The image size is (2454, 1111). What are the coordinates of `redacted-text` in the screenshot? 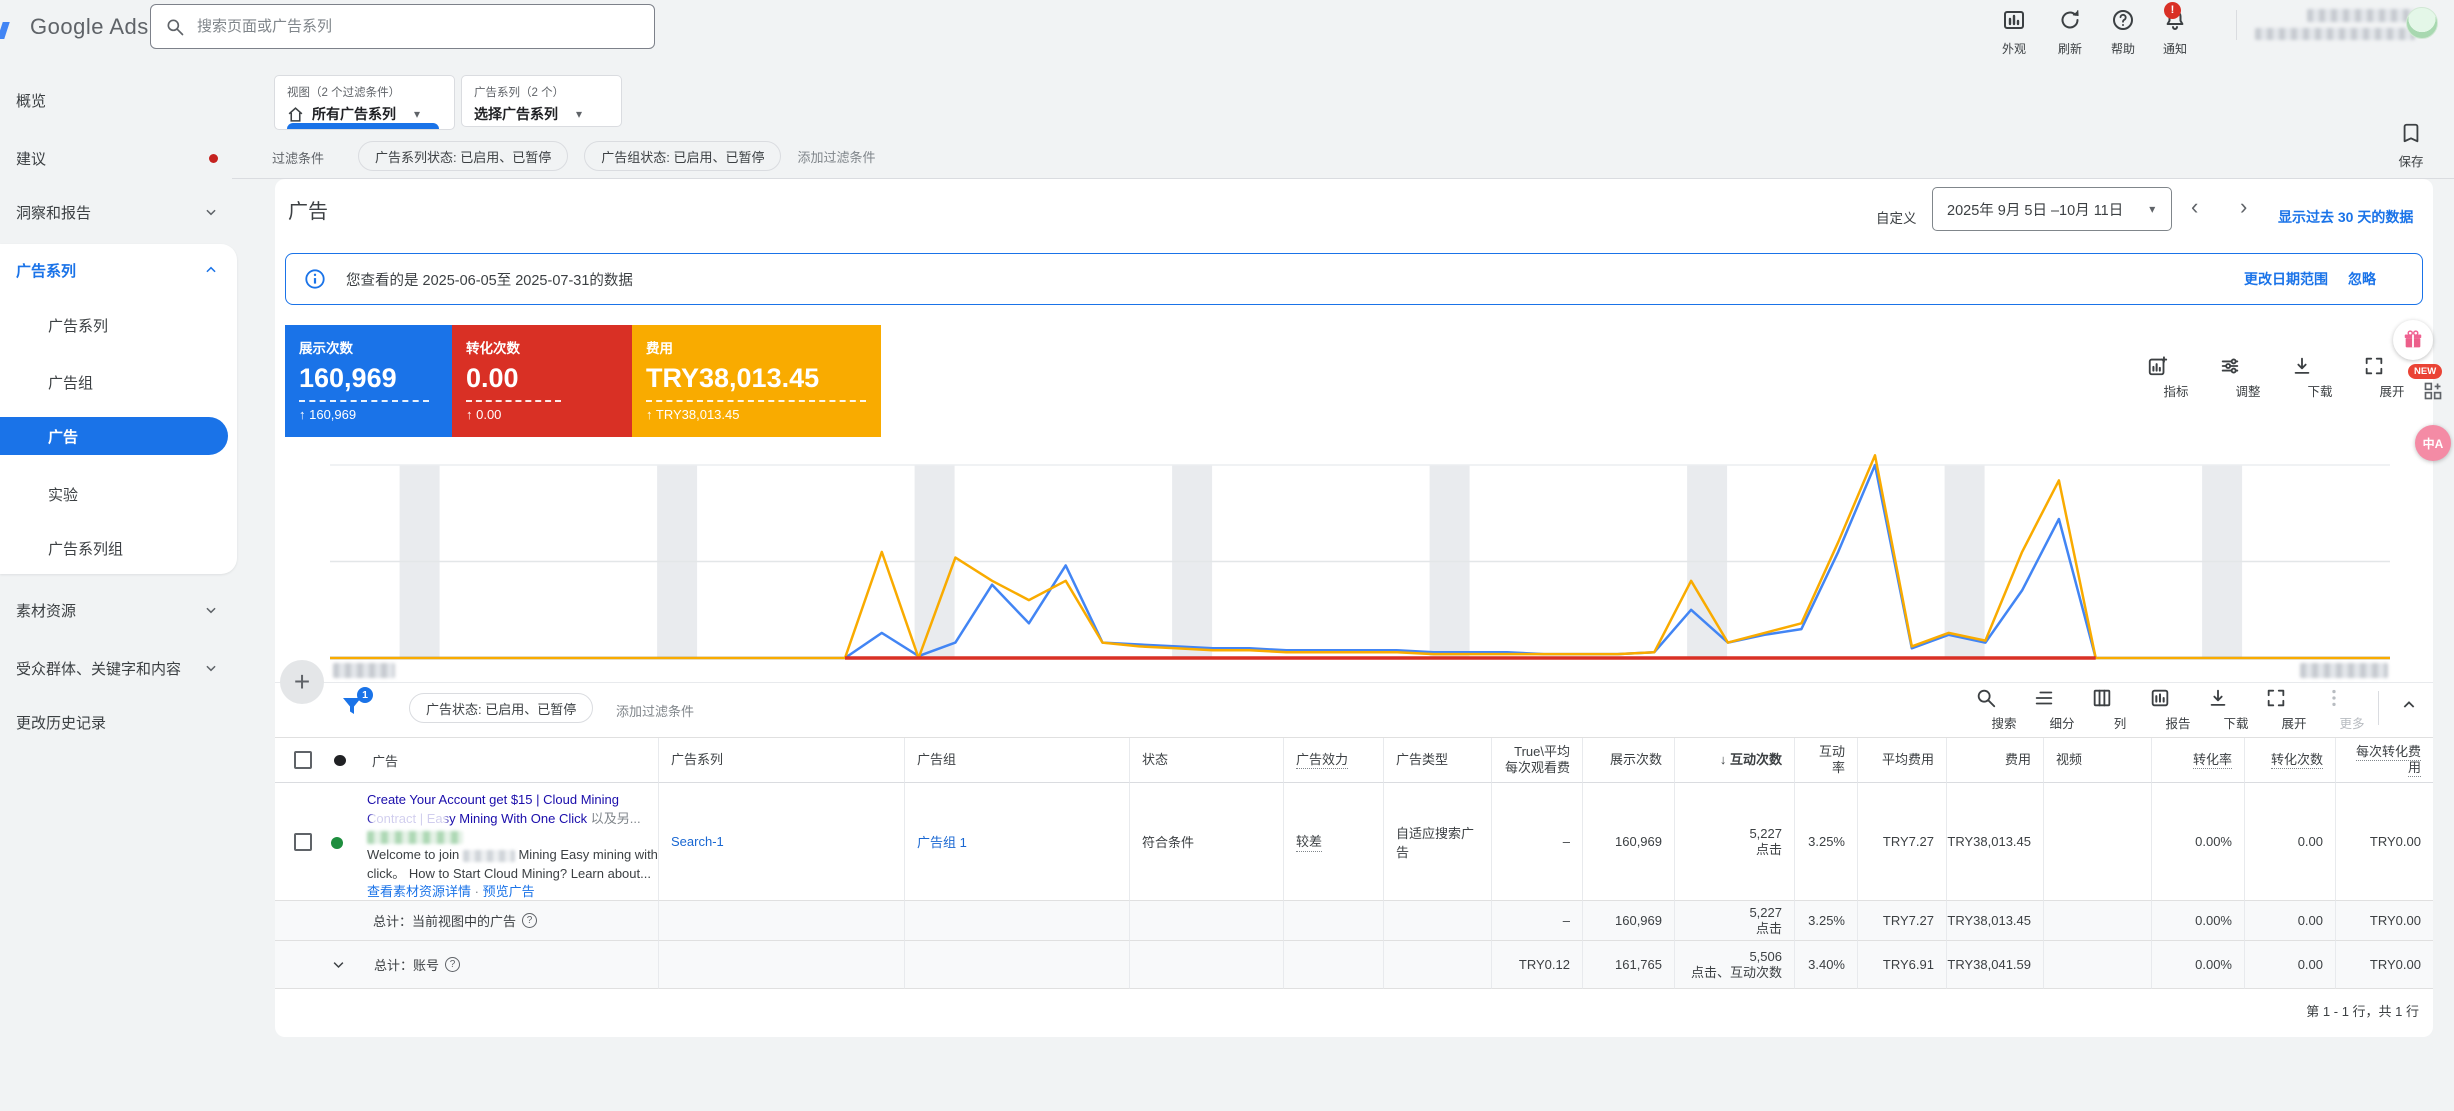 It's located at (488, 855).